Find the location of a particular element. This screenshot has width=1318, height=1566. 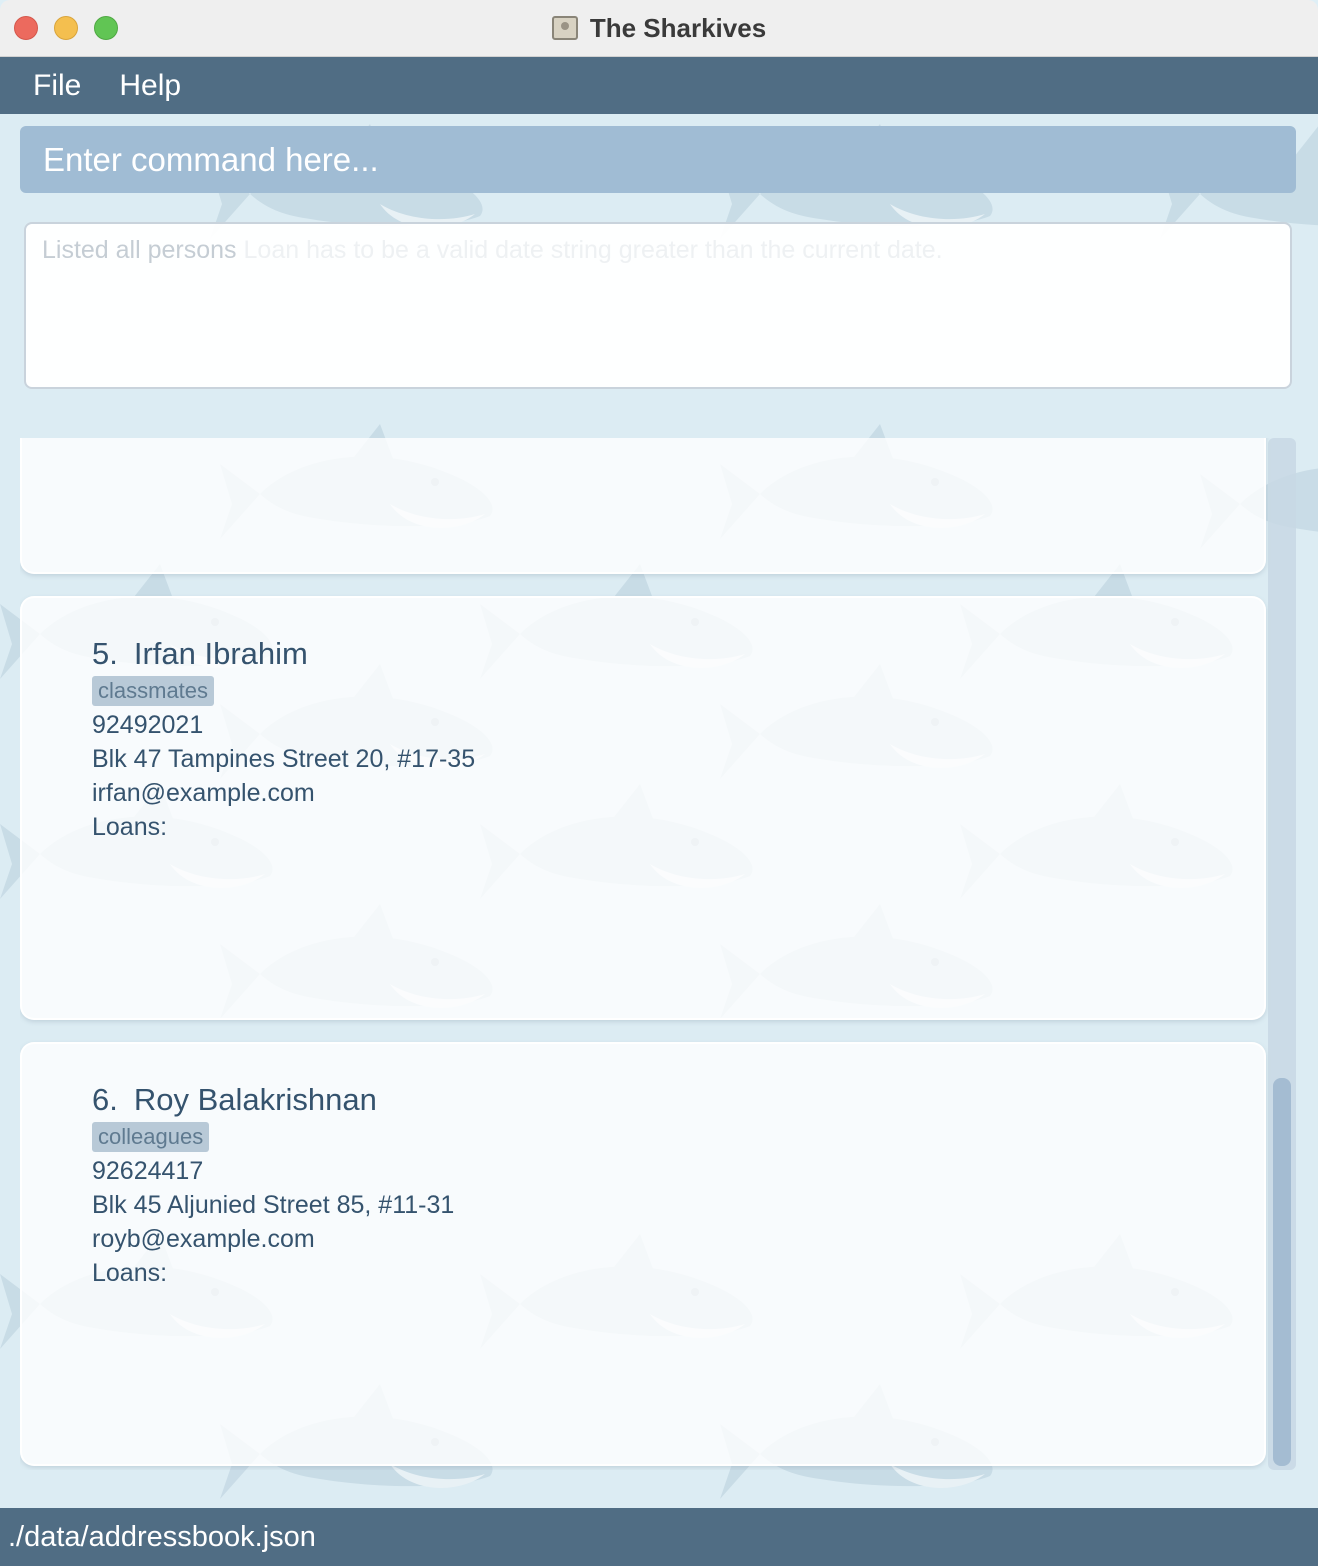

command-box is located at coordinates (658, 159).